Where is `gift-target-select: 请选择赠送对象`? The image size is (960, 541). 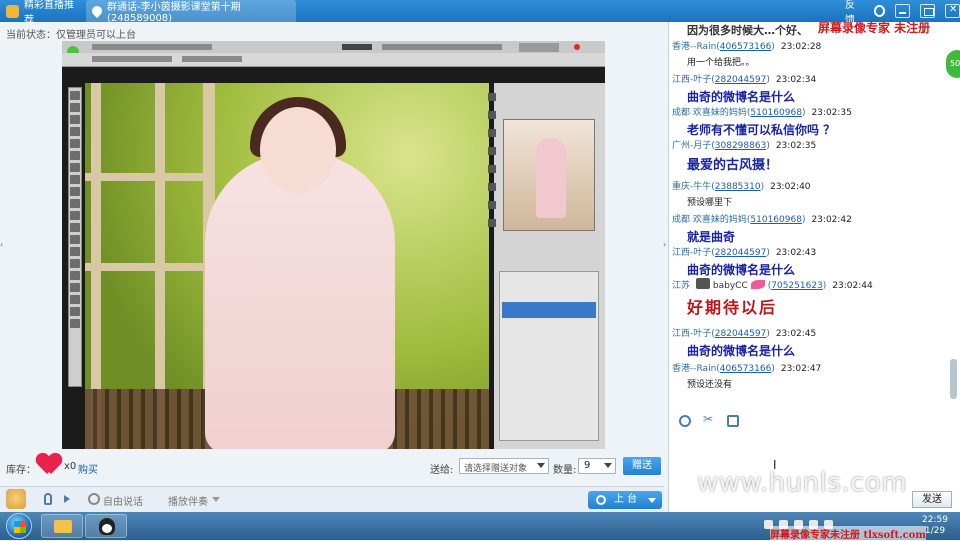
gift-target-select: 请选择赠送对象 is located at coordinates (504, 466).